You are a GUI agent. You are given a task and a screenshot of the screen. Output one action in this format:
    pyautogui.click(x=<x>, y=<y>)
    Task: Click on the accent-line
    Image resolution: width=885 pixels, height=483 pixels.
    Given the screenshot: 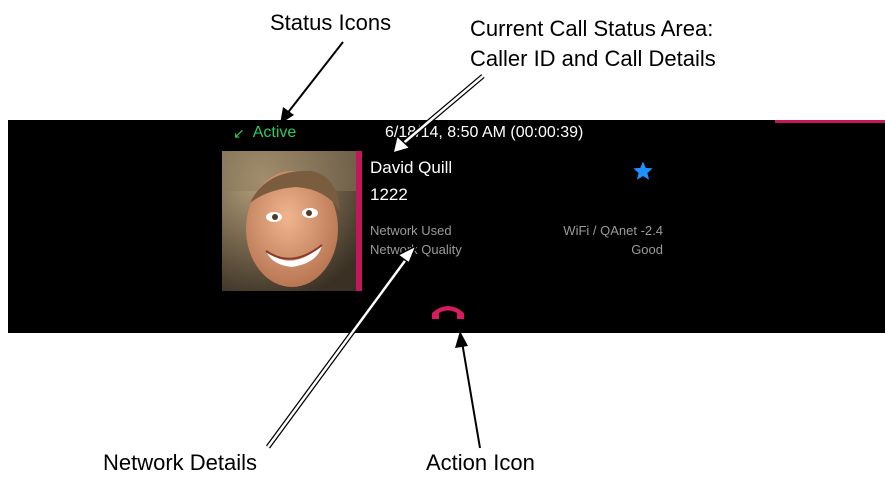 What is the action you would take?
    pyautogui.click(x=830, y=121)
    